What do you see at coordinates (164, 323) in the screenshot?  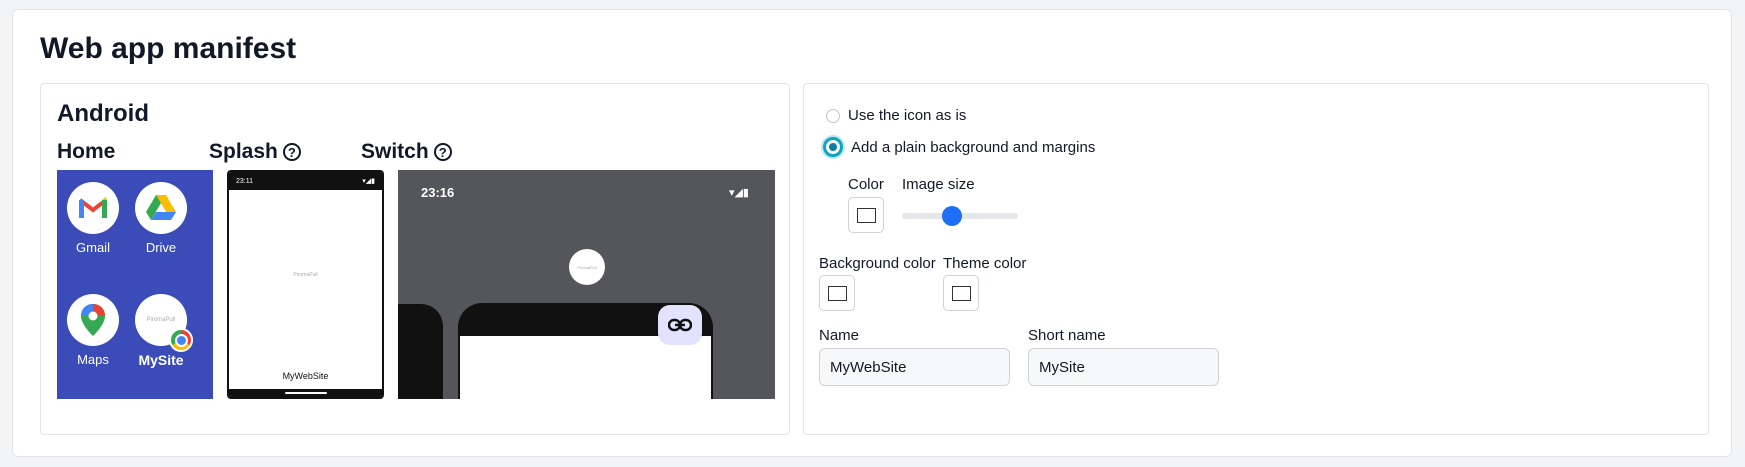 I see `site-icon: PiromaPull` at bounding box center [164, 323].